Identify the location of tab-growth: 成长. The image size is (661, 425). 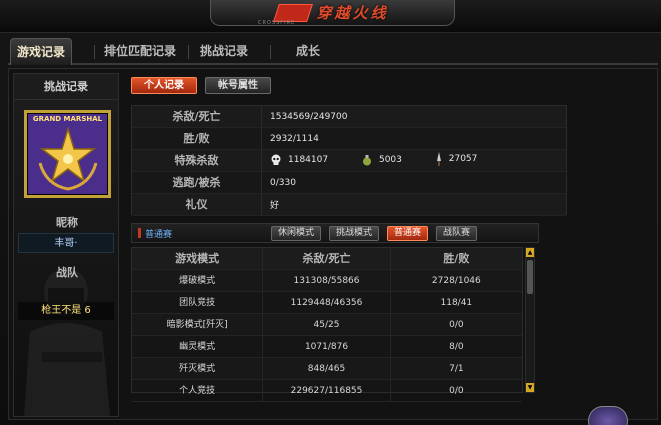
(308, 51).